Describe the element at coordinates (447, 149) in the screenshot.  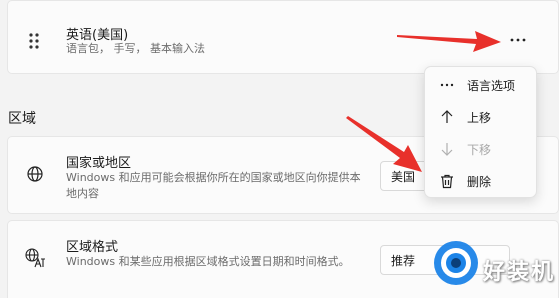
I see `arrow-down-icon` at that location.